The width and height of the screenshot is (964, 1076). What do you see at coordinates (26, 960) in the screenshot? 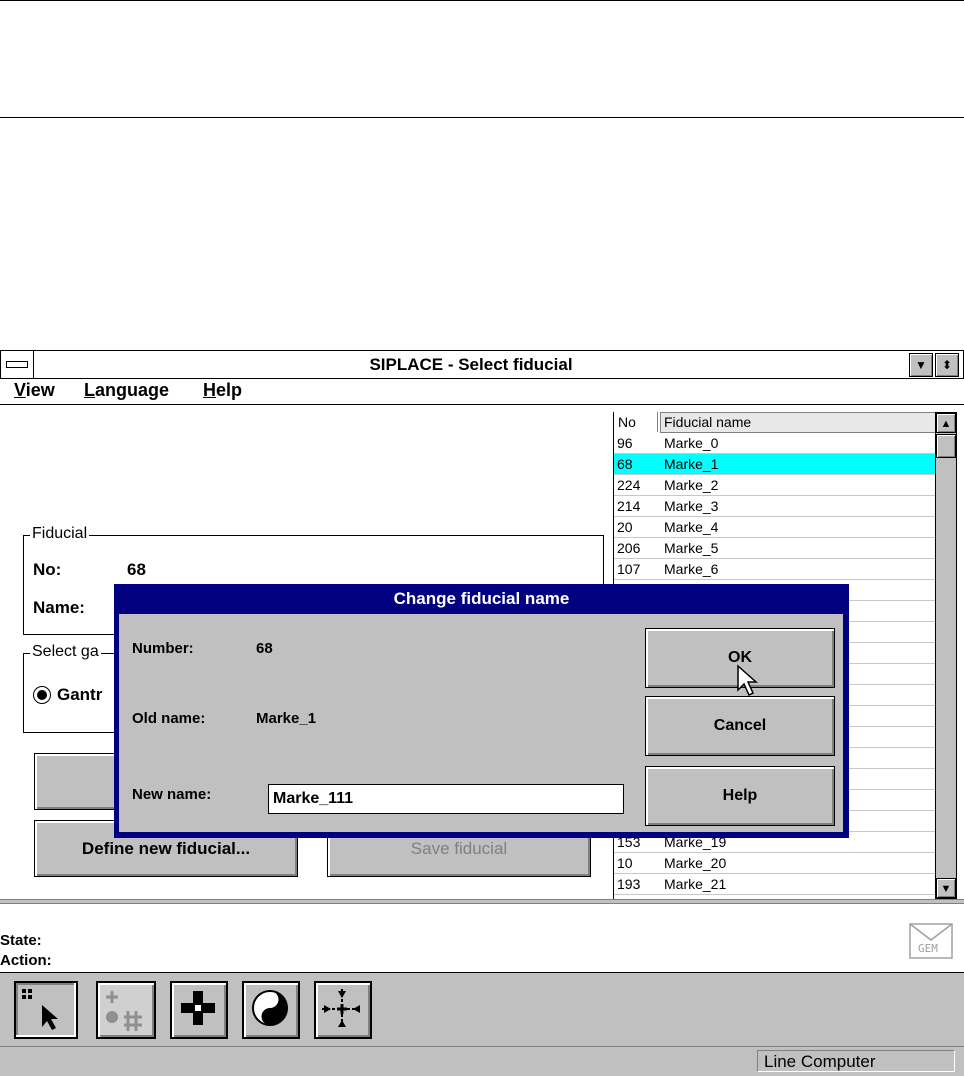
I see `action-label: Action:` at bounding box center [26, 960].